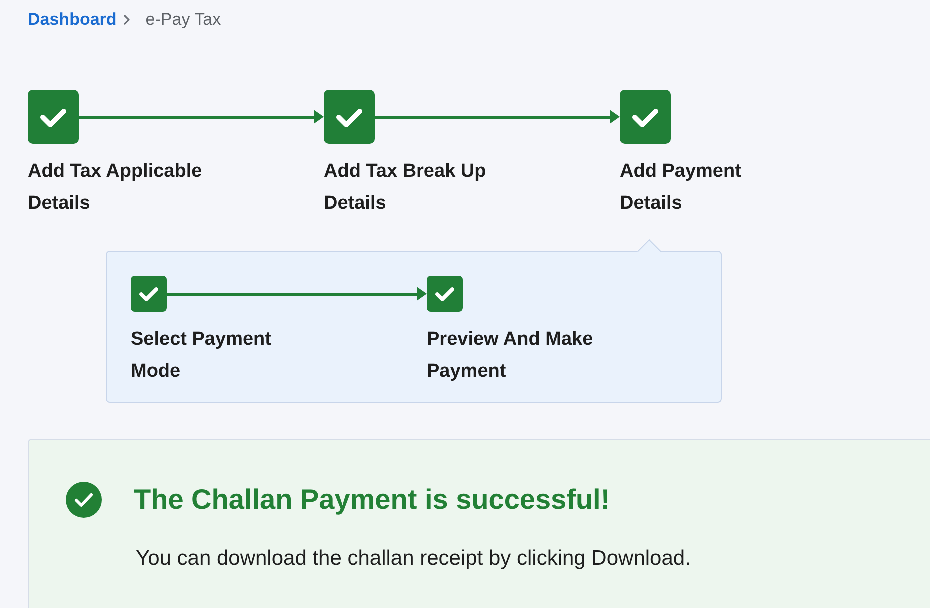  I want to click on step-label: Add Payment Details, so click(681, 188).